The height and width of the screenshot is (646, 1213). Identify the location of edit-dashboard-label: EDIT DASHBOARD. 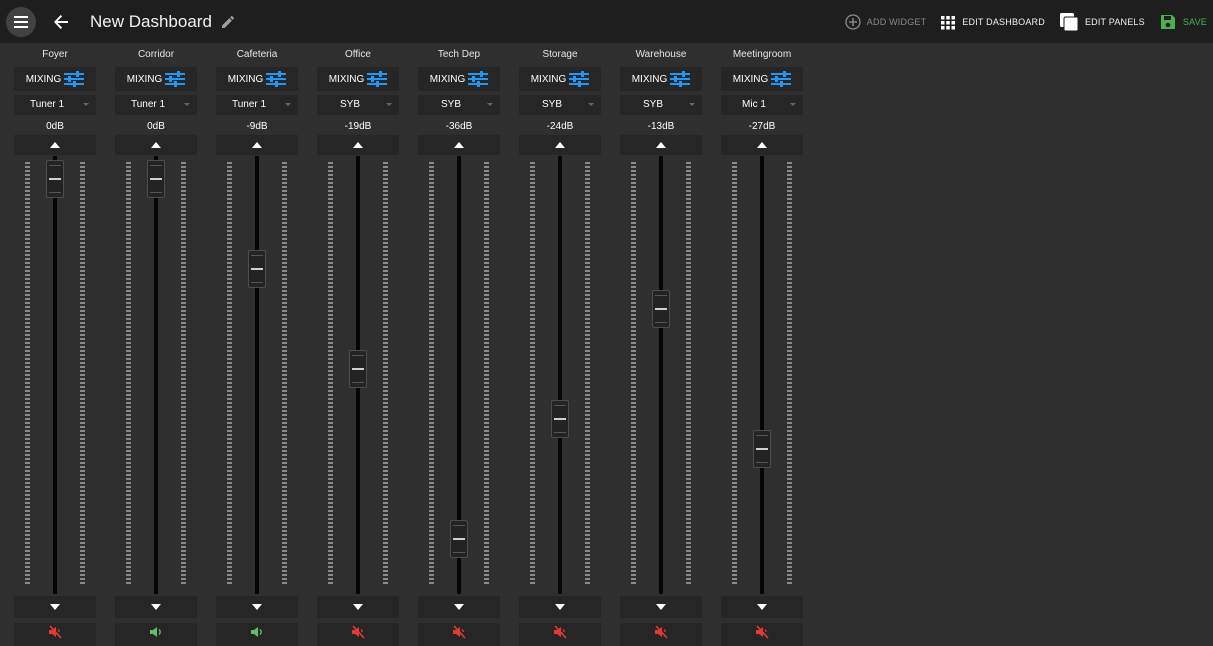
(1003, 21).